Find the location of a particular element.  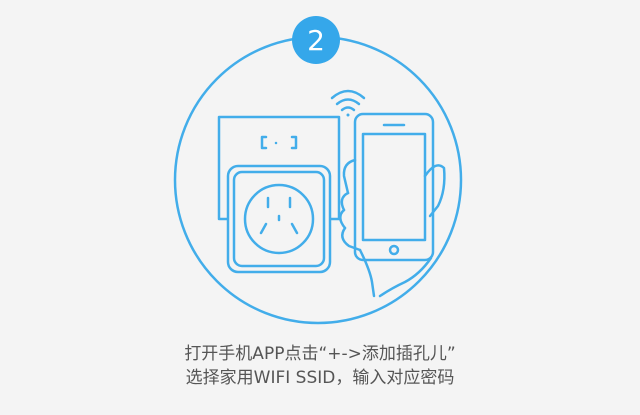

instruction-line-1: 打开手机APP点击“+->添加插孔儿” is located at coordinates (320, 354).